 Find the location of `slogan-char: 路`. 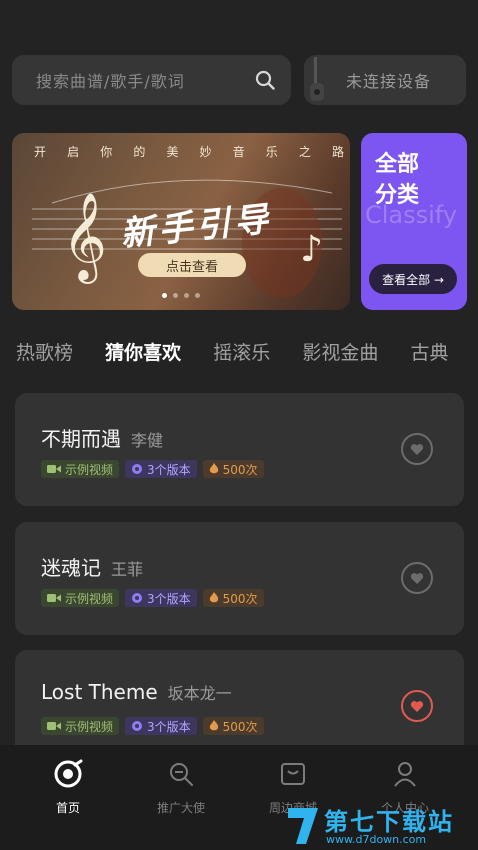

slogan-char: 路 is located at coordinates (337, 152).